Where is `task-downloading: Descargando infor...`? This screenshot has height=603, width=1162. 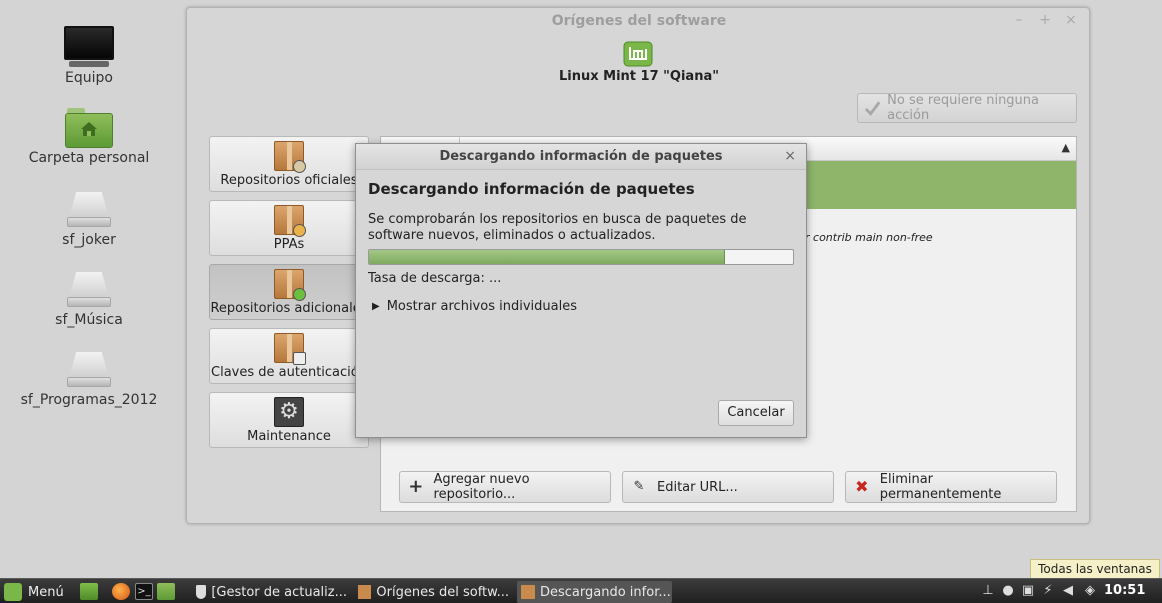
task-downloading: Descargando infor... is located at coordinates (594, 592).